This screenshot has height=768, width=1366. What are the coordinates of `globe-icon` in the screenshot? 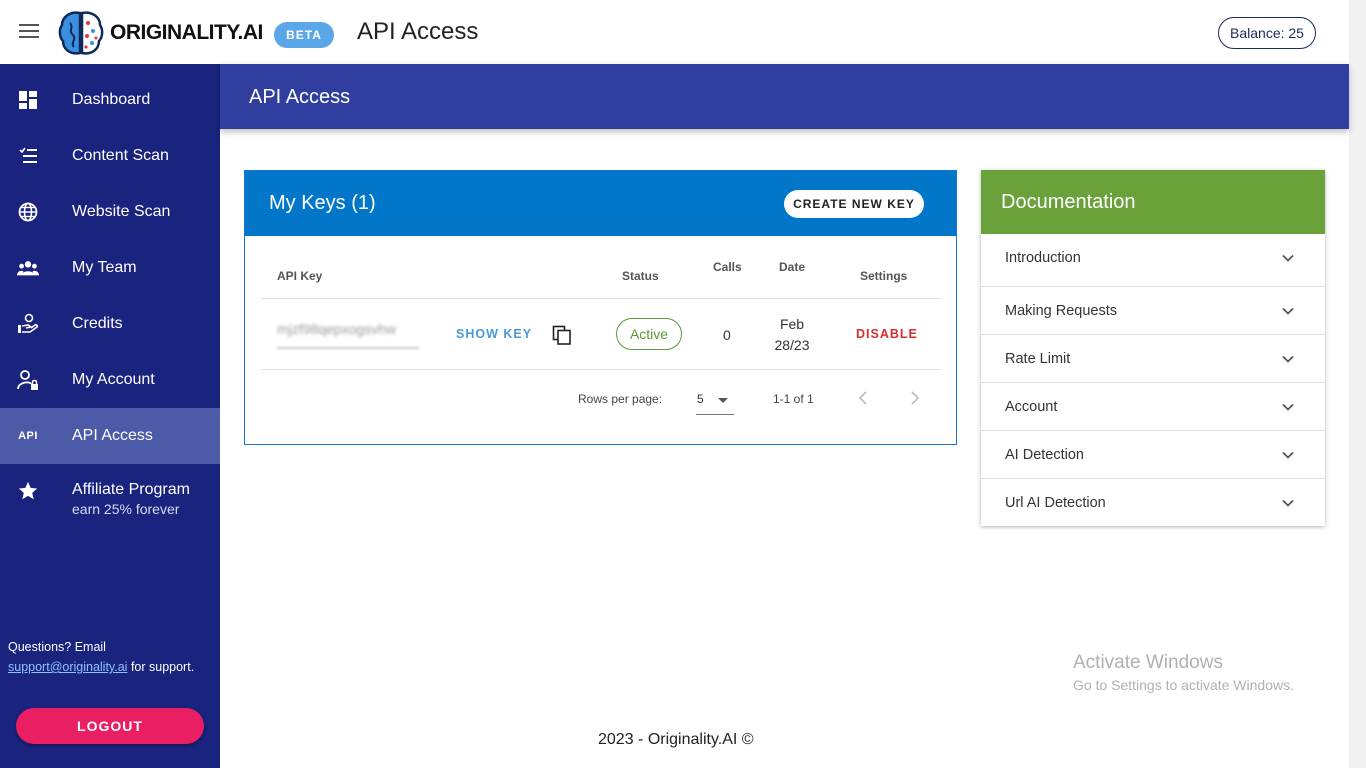 It's located at (28, 212).